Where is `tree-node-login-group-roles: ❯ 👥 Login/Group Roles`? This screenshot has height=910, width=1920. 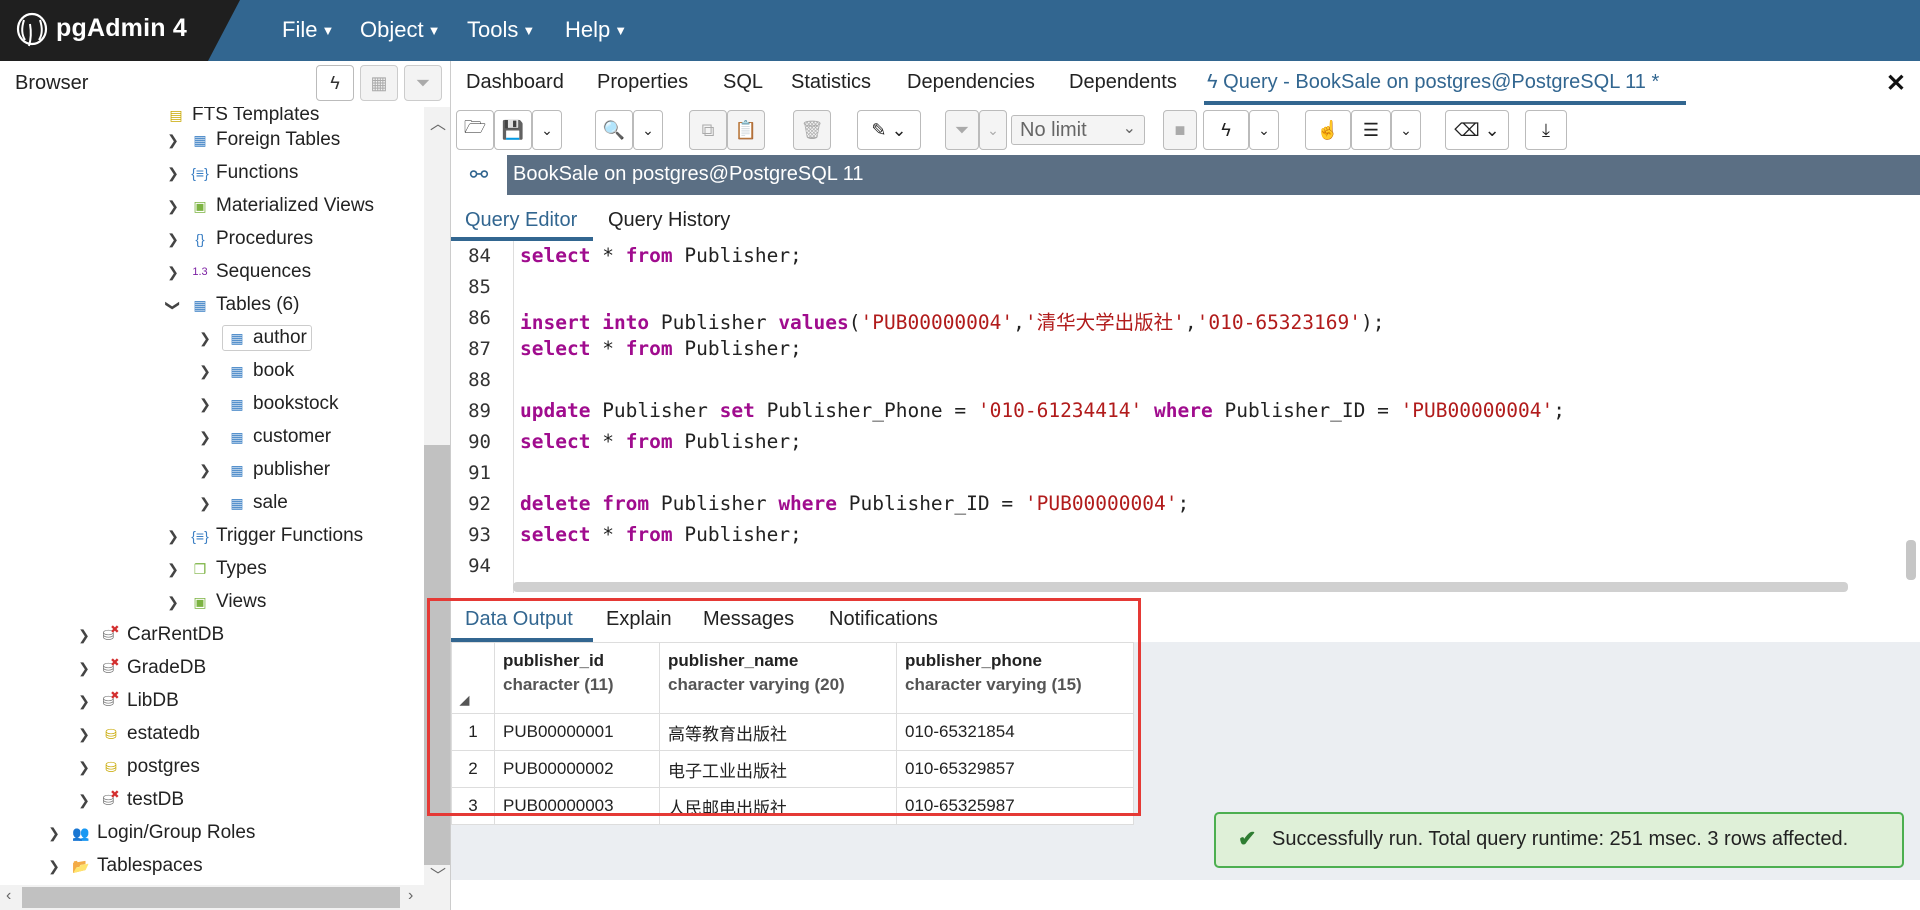 tree-node-login-group-roles: ❯ 👥 Login/Group Roles is located at coordinates (151, 833).